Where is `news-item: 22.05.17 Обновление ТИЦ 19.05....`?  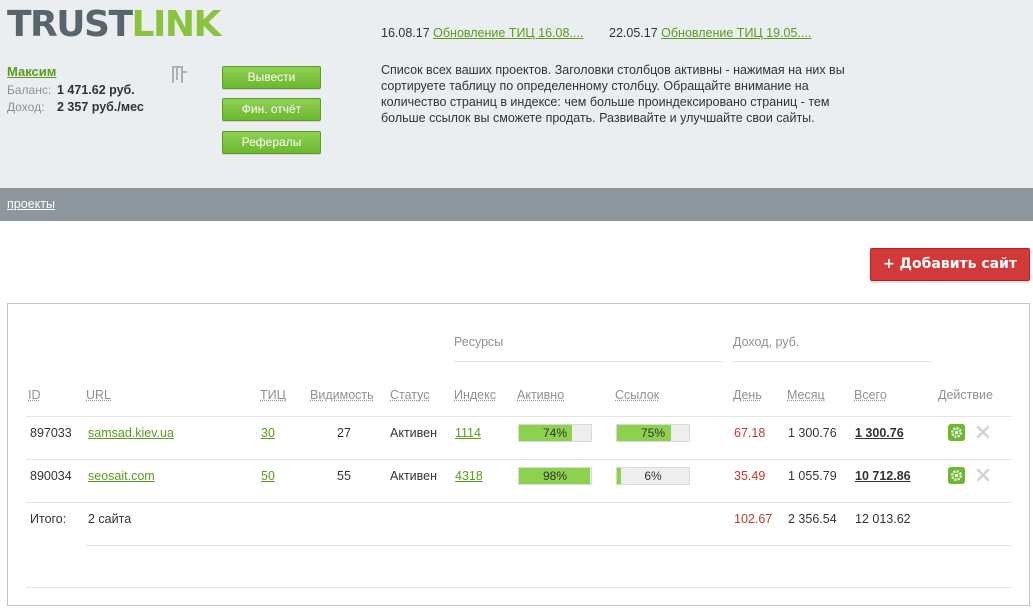 news-item: 22.05.17 Обновление ТИЦ 19.05.... is located at coordinates (710, 33).